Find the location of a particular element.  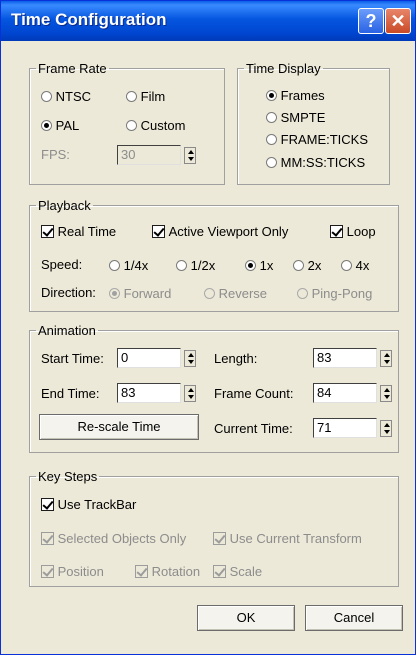

selected-objects-only-checkbox: Selected Objects Only is located at coordinates (113, 538).